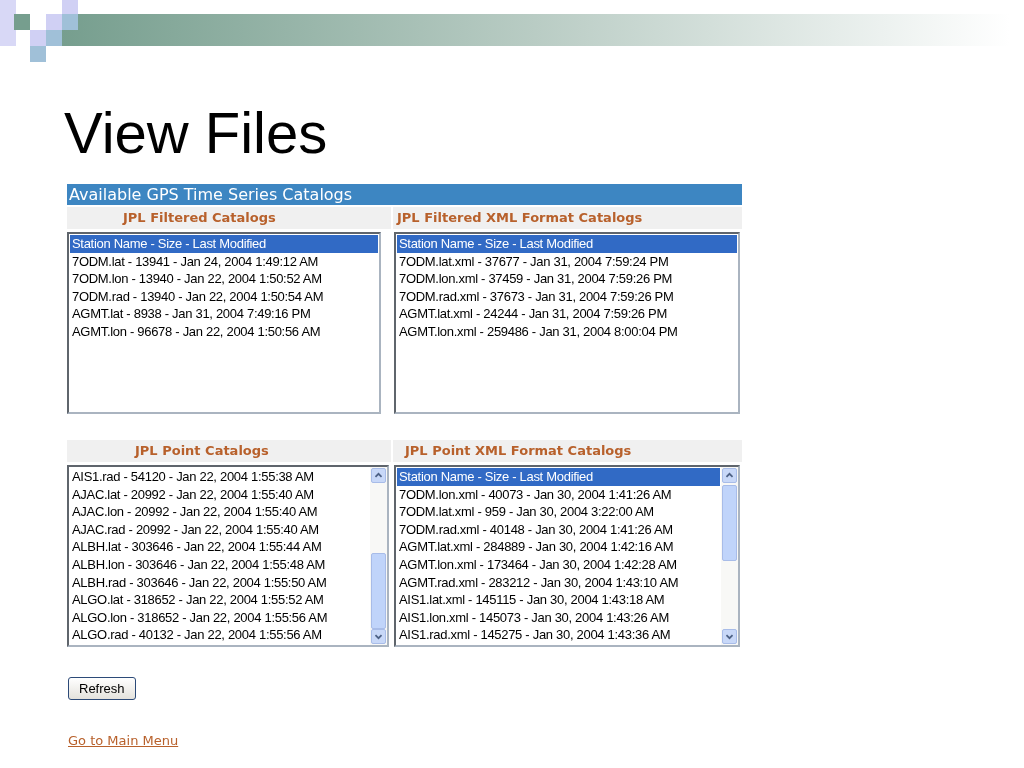 This screenshot has width=1024, height=768. Describe the element at coordinates (558, 547) in the screenshot. I see `list-option: AGMT.lat.xml - 284889 - Jan 30, 2004 1:42:16 AM` at that location.